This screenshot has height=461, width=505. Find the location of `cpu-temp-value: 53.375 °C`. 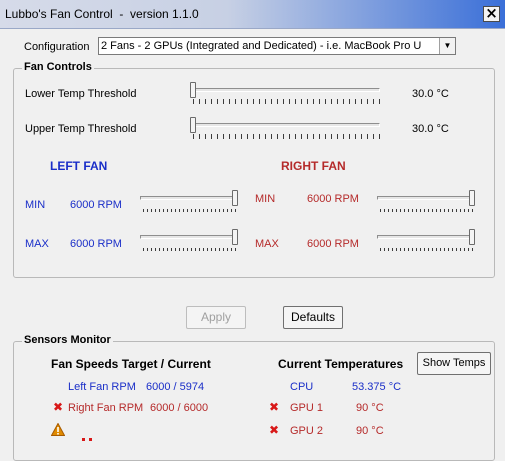

cpu-temp-value: 53.375 °C is located at coordinates (377, 387).